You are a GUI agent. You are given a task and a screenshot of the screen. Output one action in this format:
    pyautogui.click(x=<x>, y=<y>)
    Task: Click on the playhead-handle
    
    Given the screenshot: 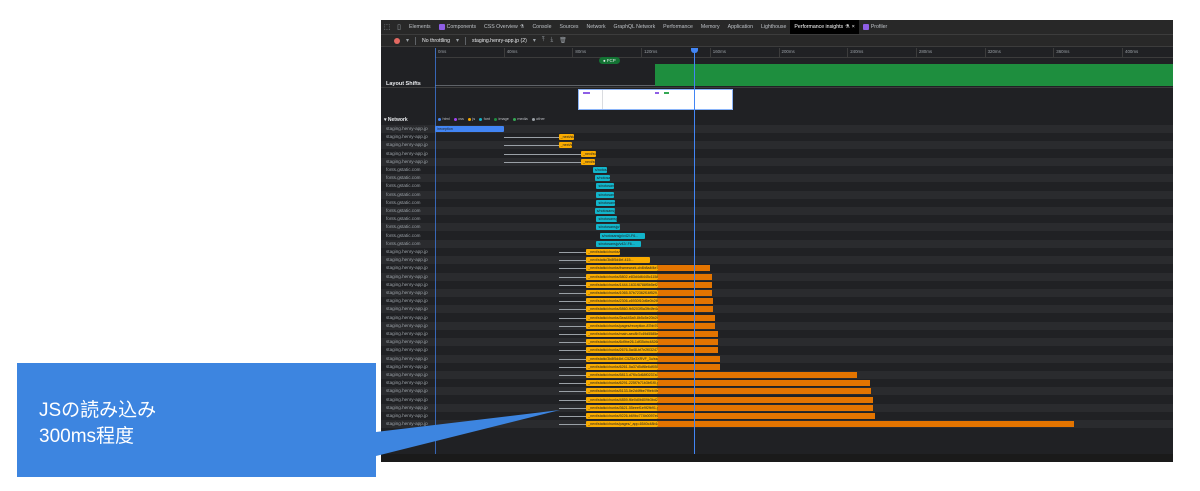 What is the action you would take?
    pyautogui.click(x=694, y=50)
    